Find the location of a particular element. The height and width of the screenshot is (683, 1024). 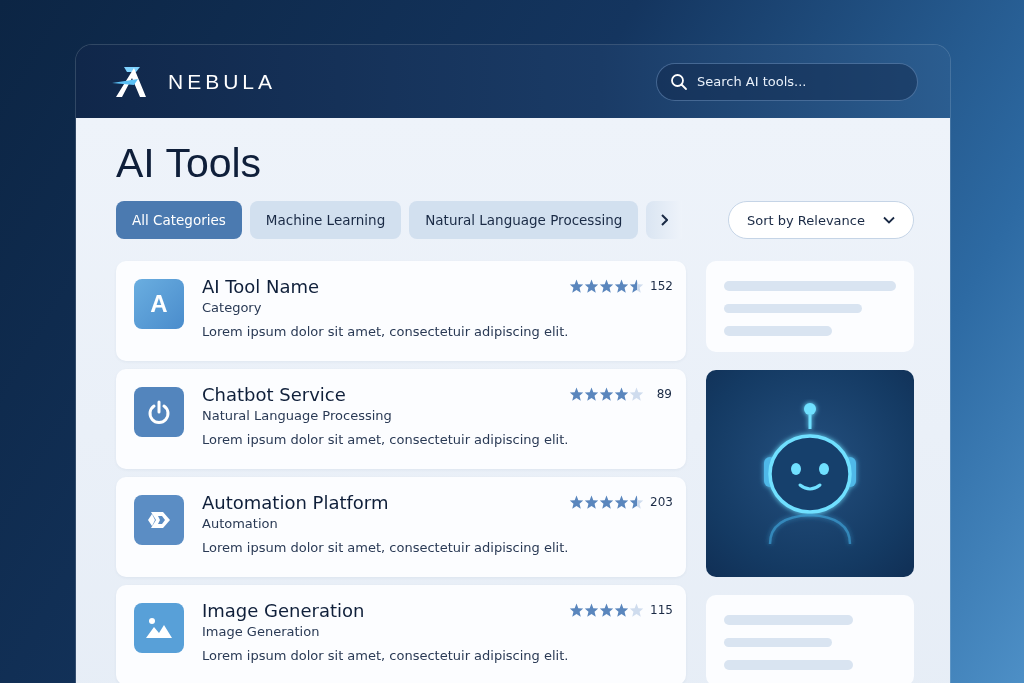

category-tab: Machine Learning is located at coordinates (325, 220).